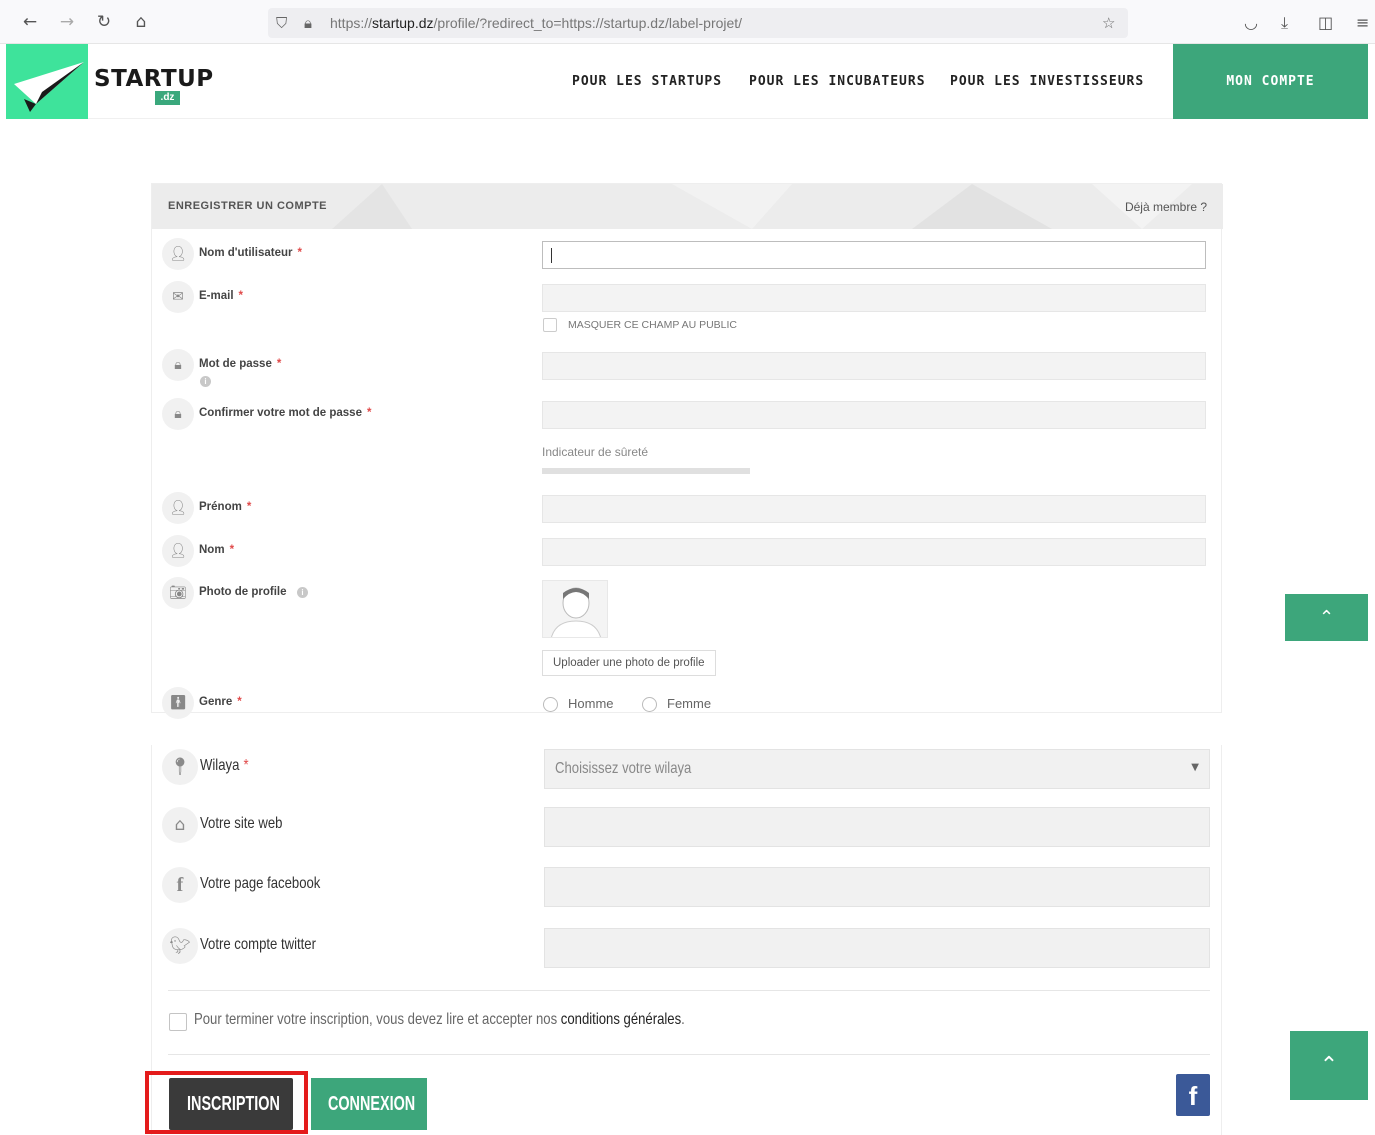 This screenshot has height=1135, width=1375. Describe the element at coordinates (877, 887) in the screenshot. I see `facebook-input` at that location.